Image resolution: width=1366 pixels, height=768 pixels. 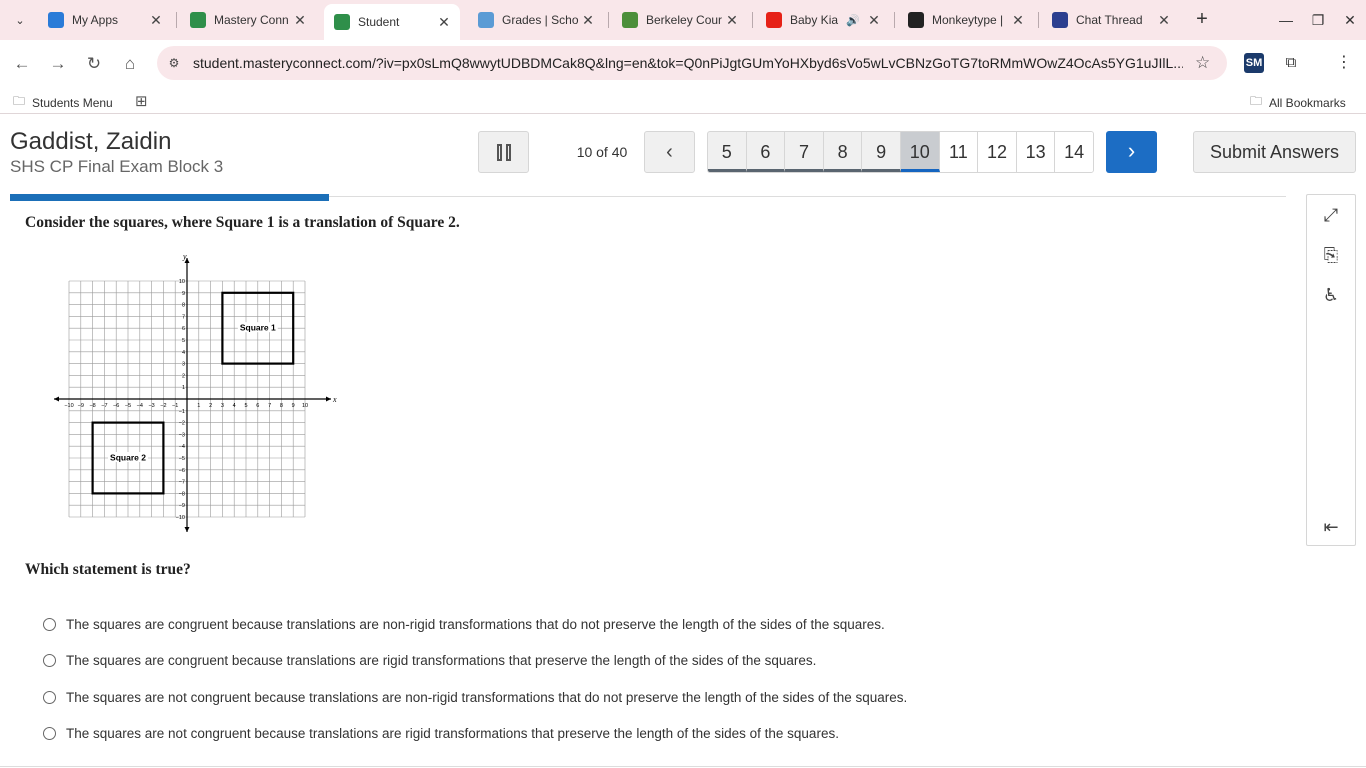 I want to click on question-prompt: Which statement is true?, so click(x=108, y=569).